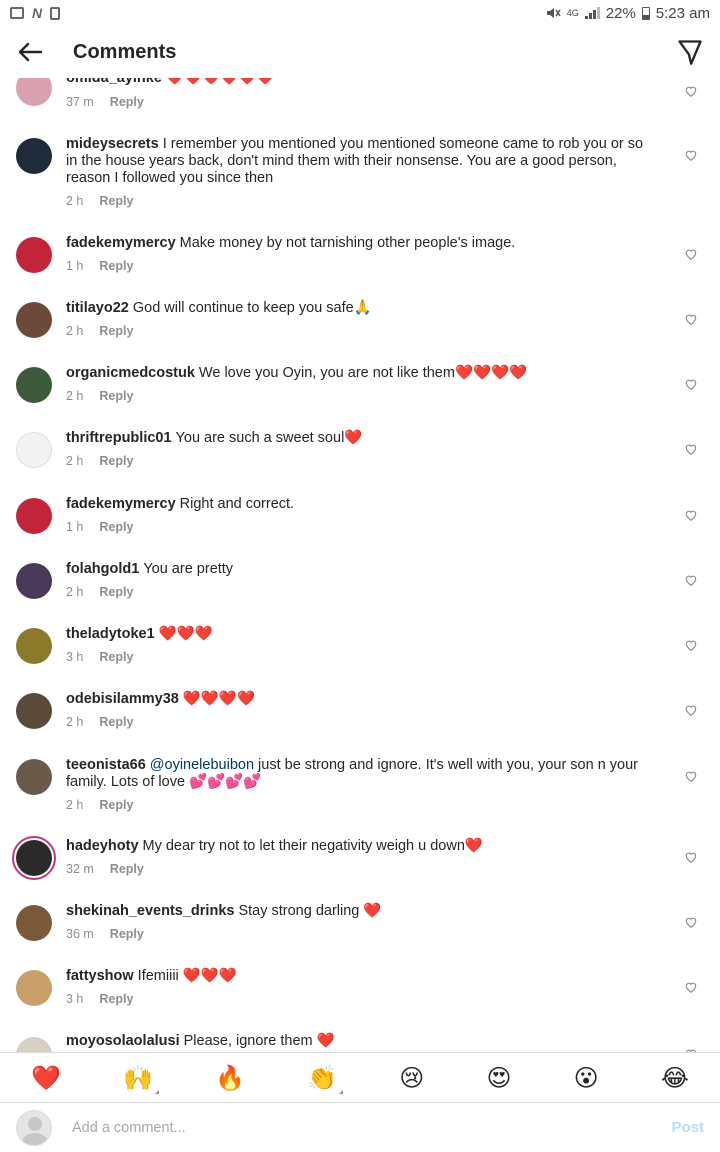  I want to click on comment-username: fattyshow, so click(100, 976).